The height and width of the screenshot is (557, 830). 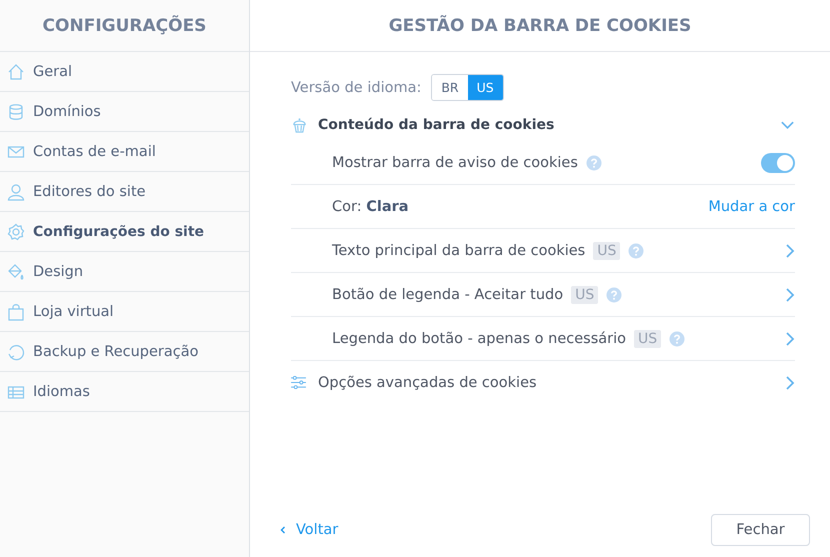 I want to click on setting-row: Texto principal da barra de cookies US, so click(x=543, y=251).